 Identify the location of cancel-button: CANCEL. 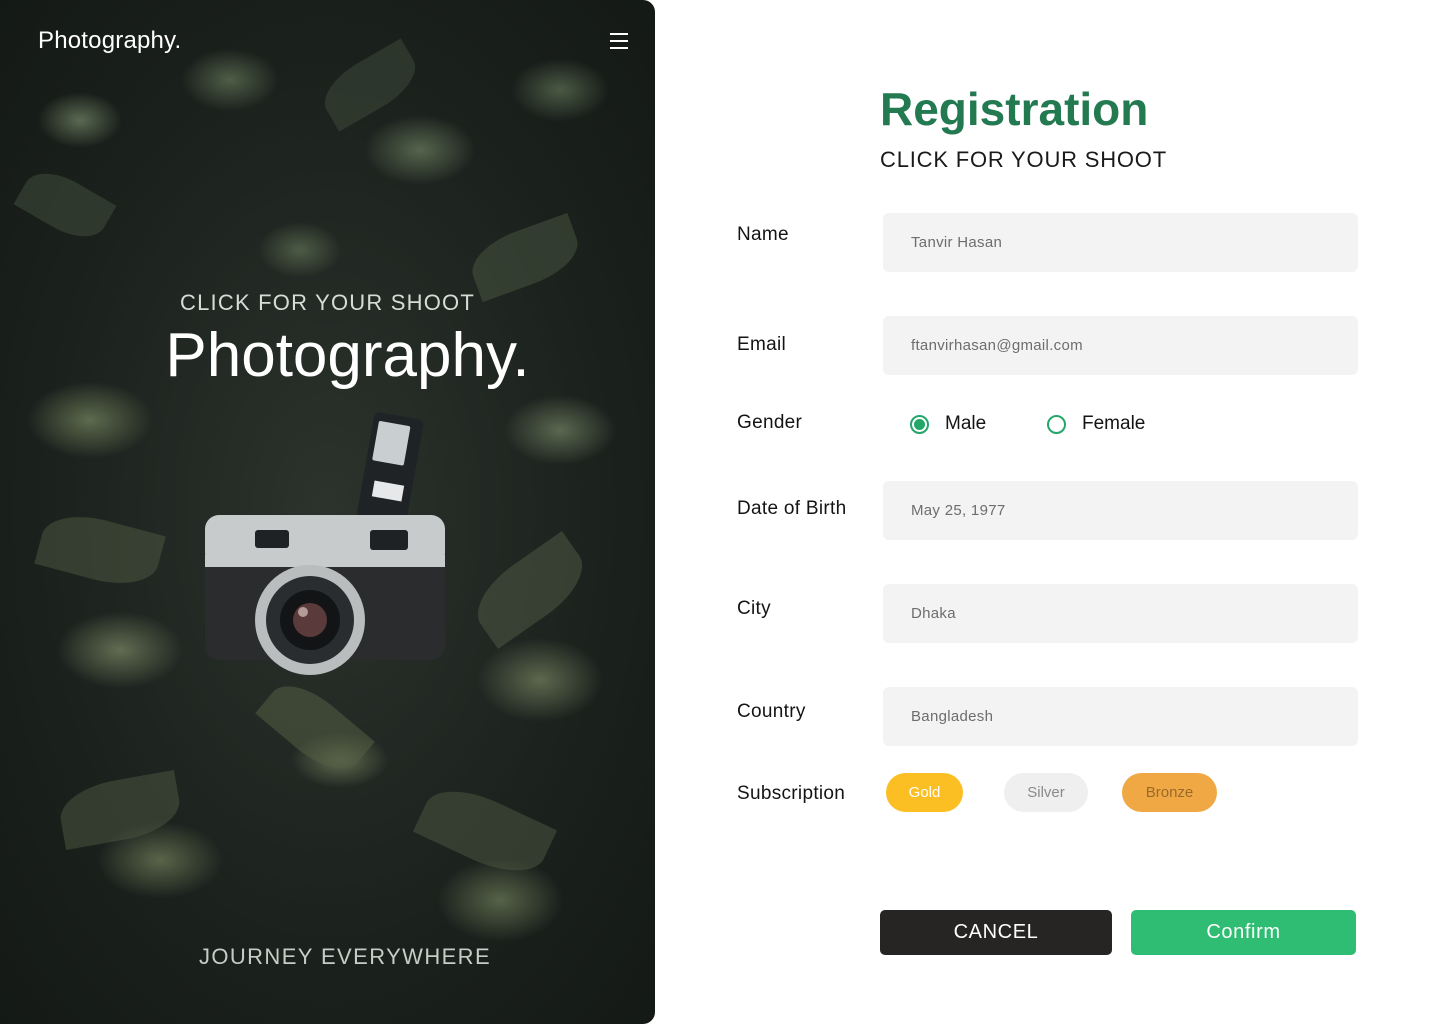
(996, 932).